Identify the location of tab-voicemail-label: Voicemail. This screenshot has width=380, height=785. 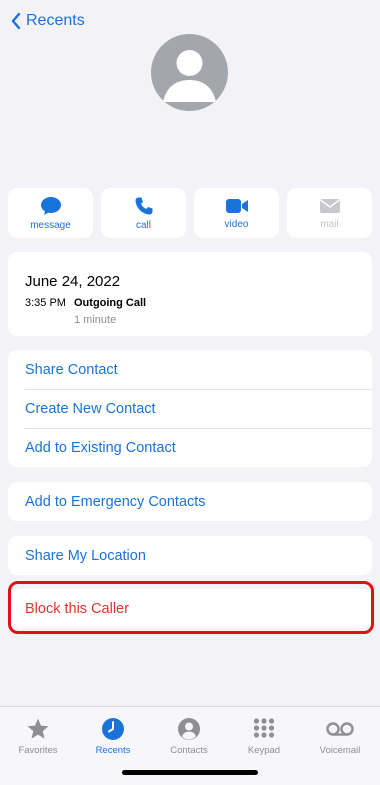
(340, 750).